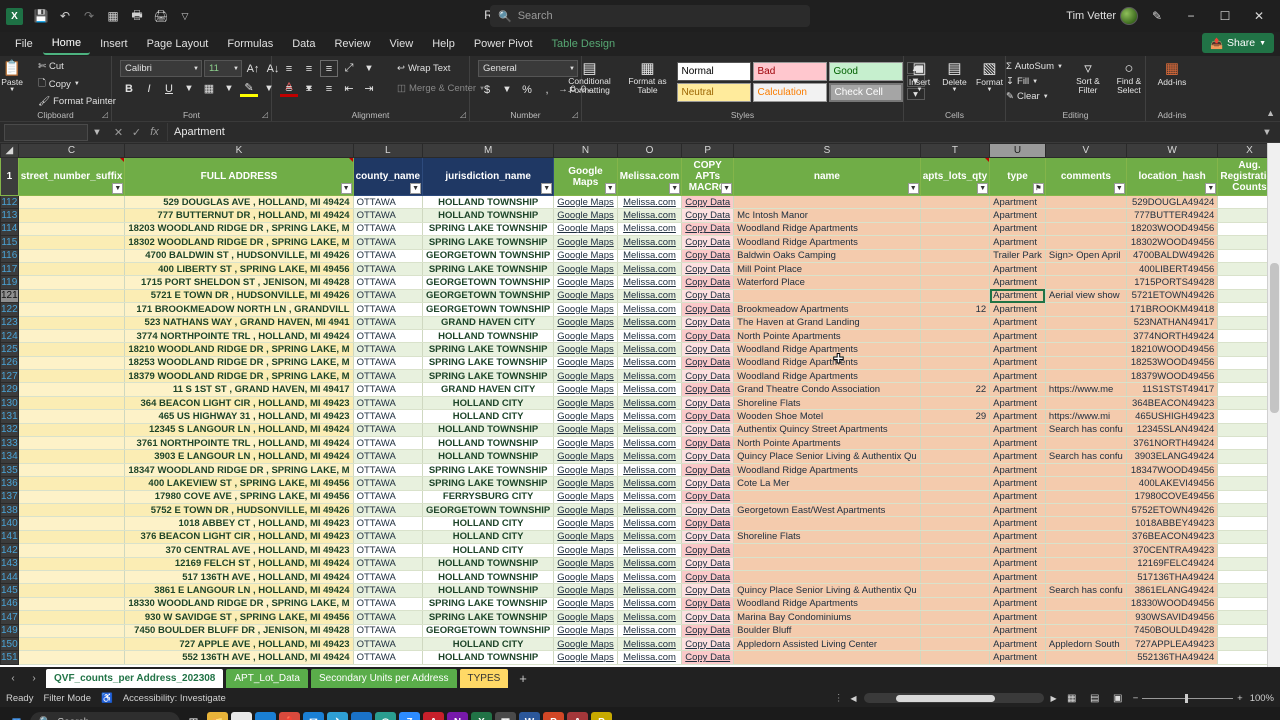  Describe the element at coordinates (827, 470) in the screenshot. I see `cell-name: Woodland Ridge Apartments` at that location.